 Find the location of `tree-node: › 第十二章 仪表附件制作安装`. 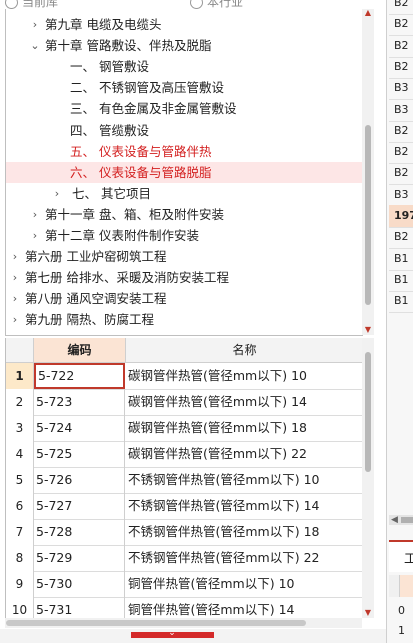

tree-node: › 第十二章 仪表附件制作安装 is located at coordinates (184, 235).